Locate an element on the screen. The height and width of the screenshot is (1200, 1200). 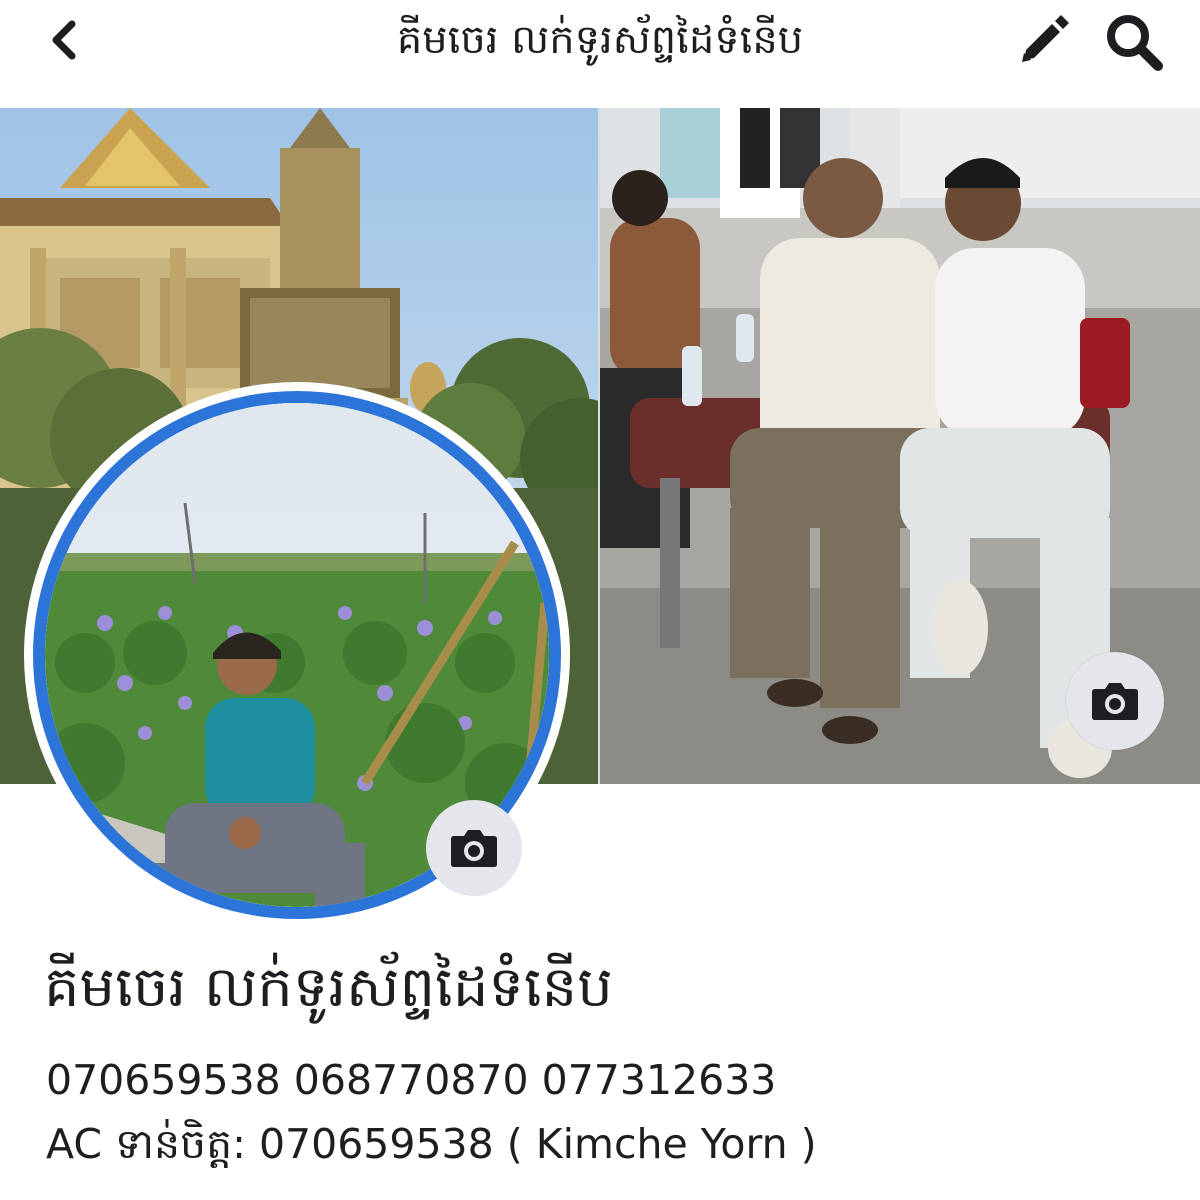
chevron-left-icon is located at coordinates (64, 40).